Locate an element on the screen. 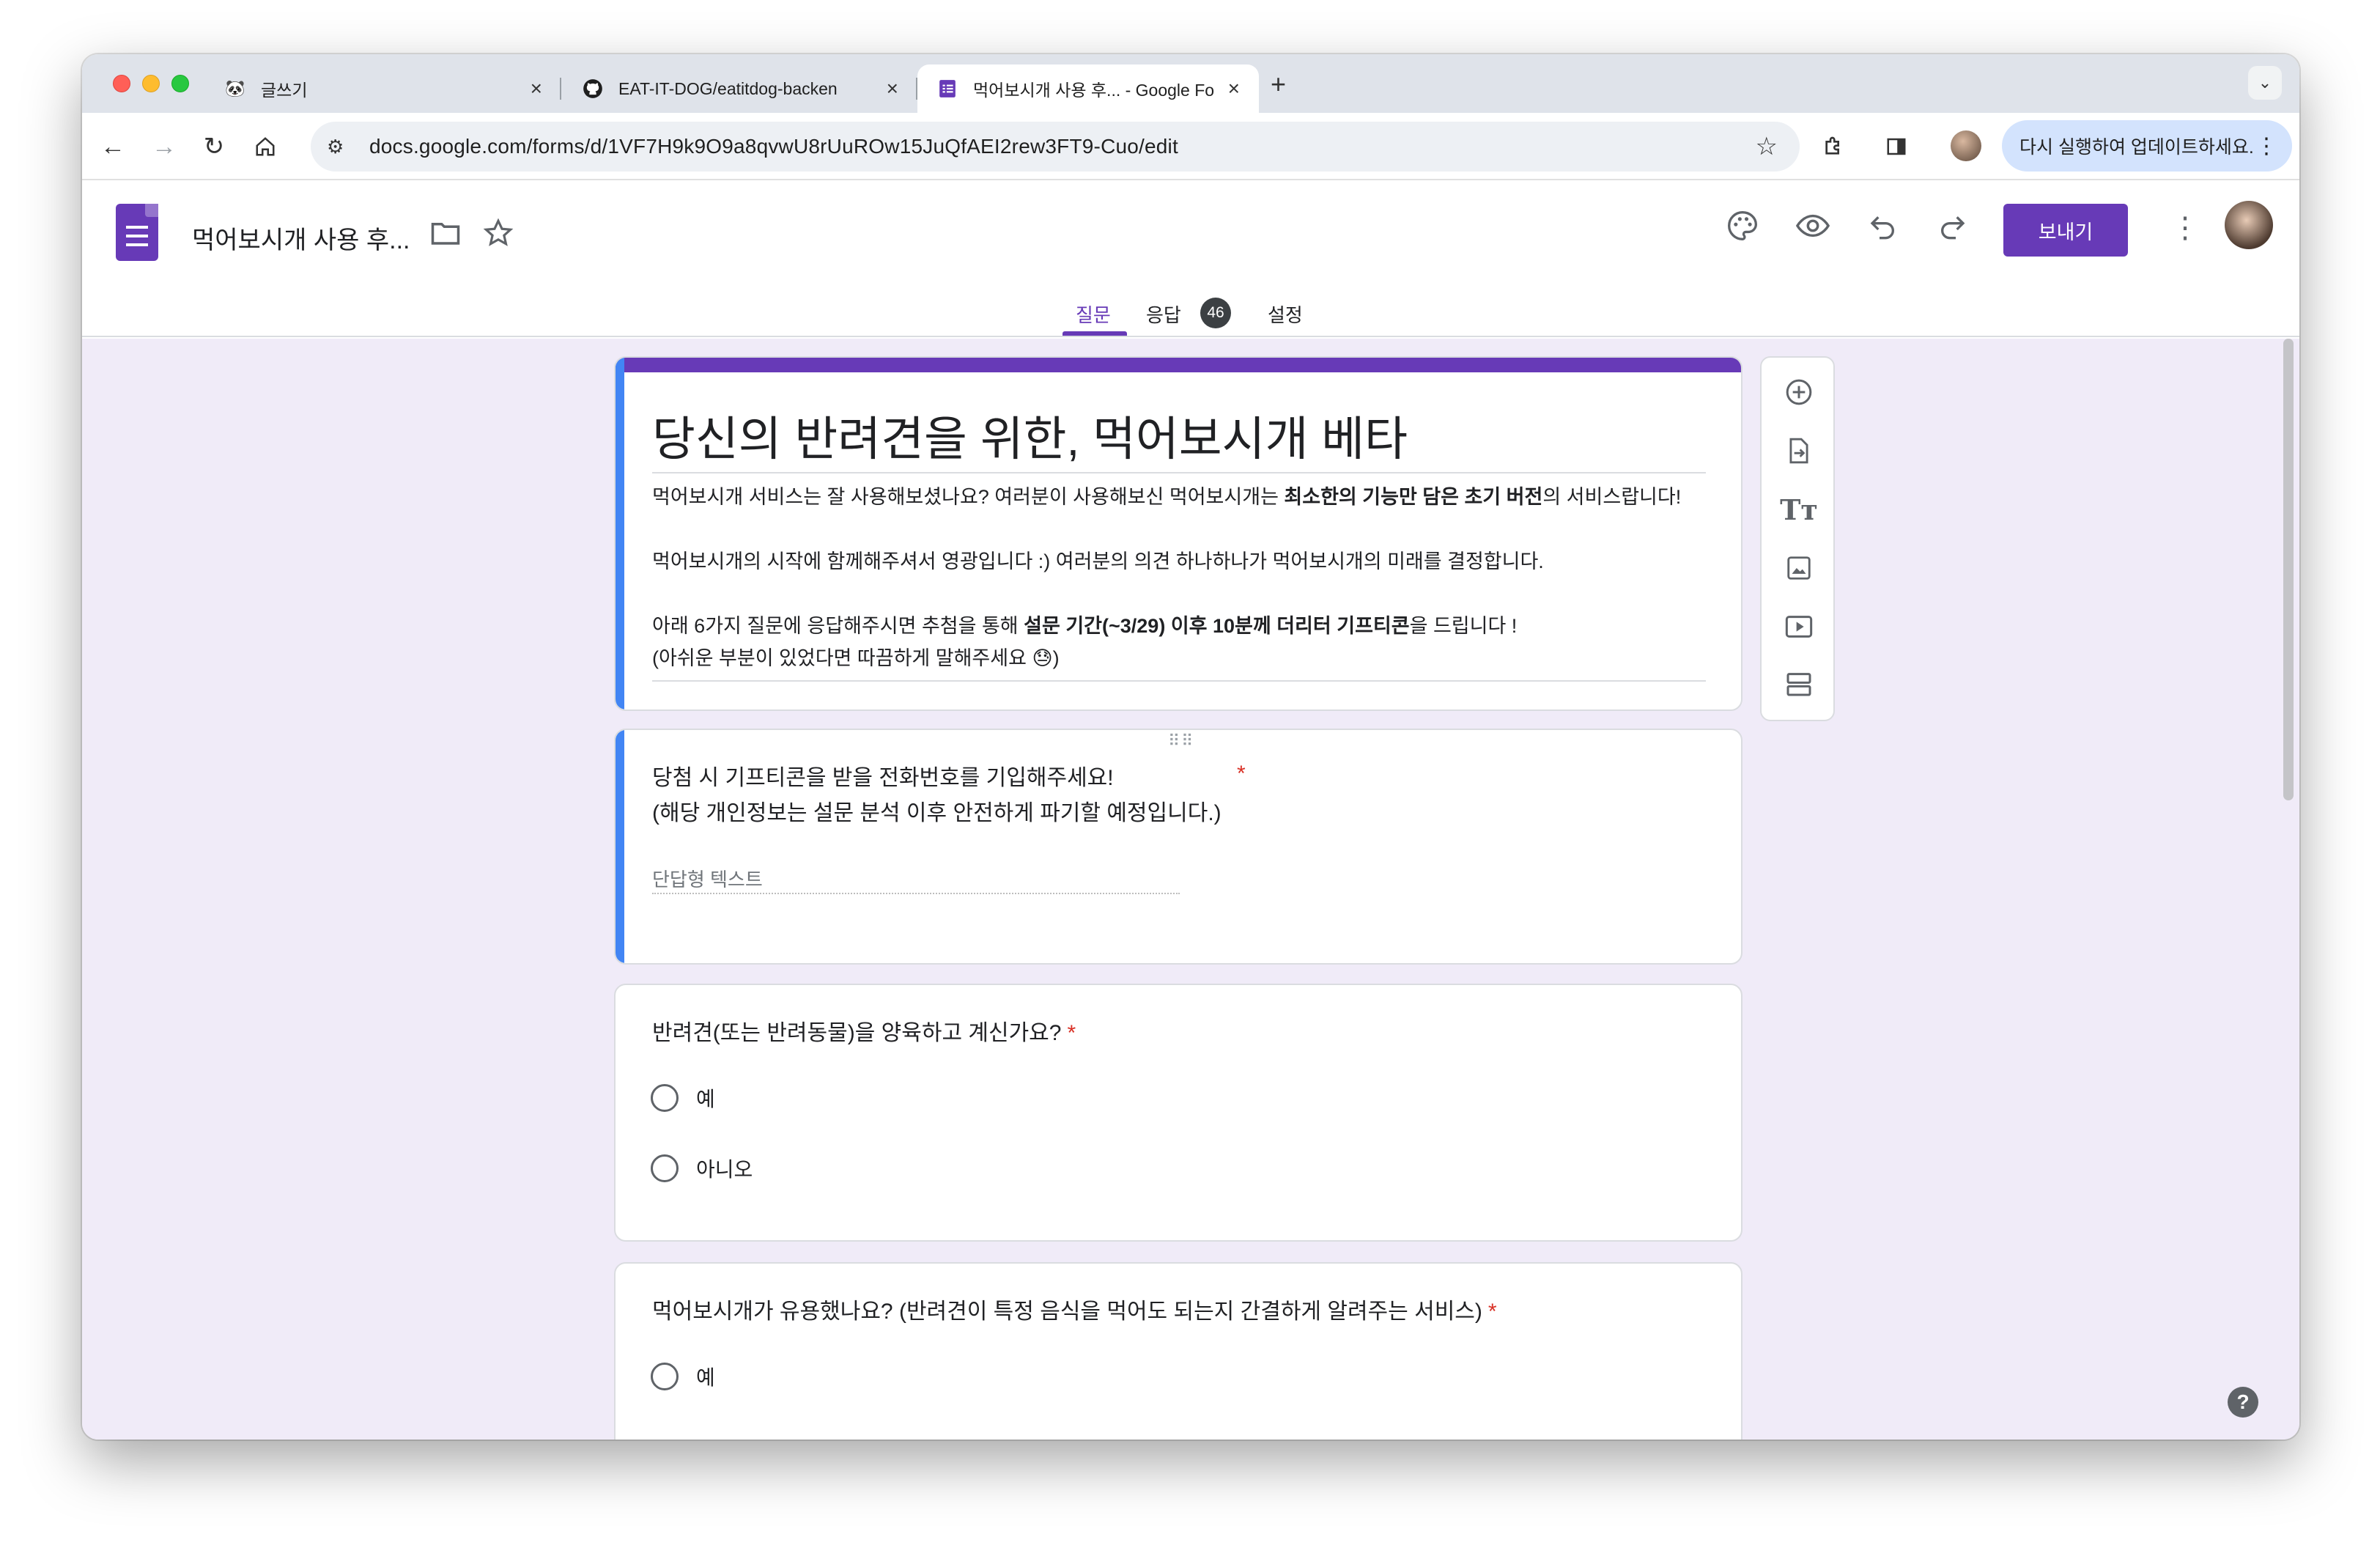 The width and height of the screenshot is (2380, 1548). question-card: 반려견(또는 반려동물)을 양육하고 계신가요? * 예 아니오 is located at coordinates (1178, 1113).